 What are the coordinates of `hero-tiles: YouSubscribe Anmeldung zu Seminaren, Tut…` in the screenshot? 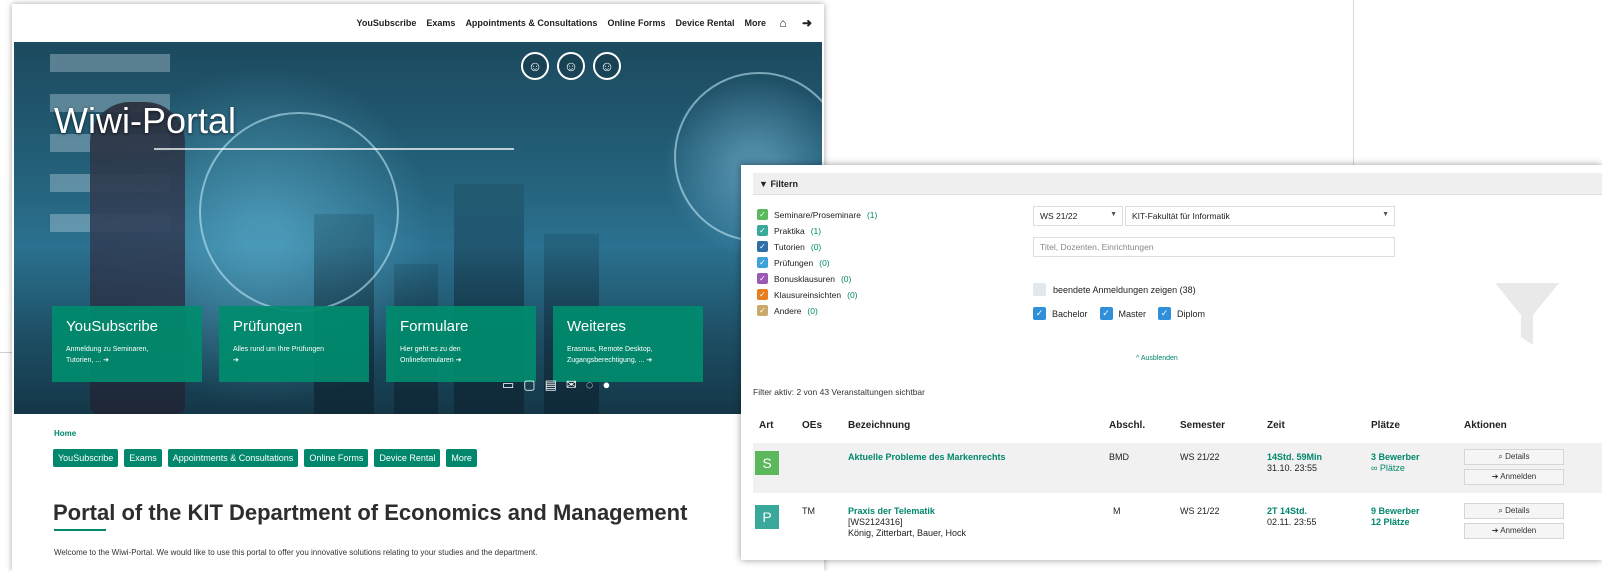 It's located at (377, 344).